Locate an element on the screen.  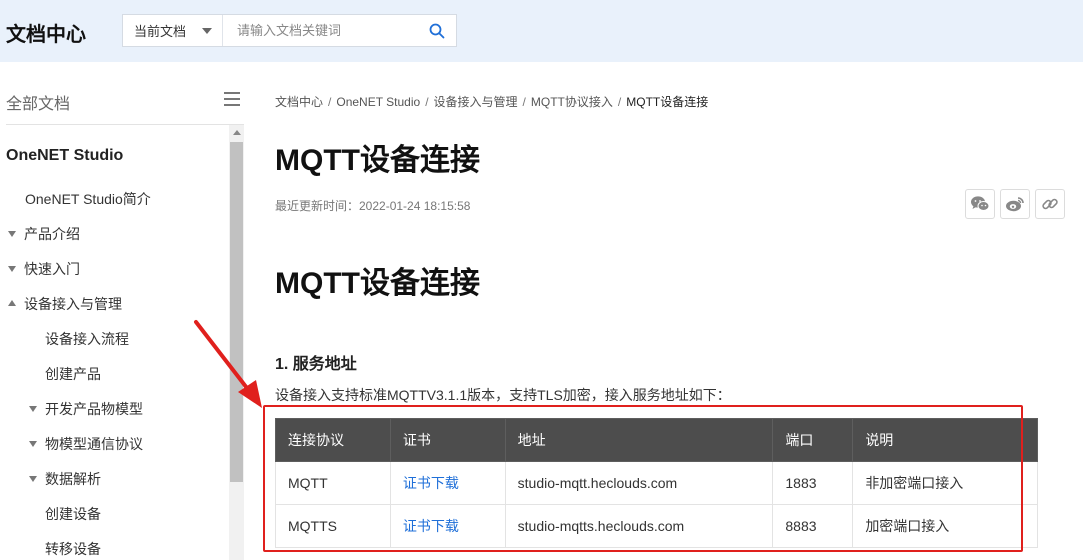
caret-down-icon is located at coordinates (207, 31).